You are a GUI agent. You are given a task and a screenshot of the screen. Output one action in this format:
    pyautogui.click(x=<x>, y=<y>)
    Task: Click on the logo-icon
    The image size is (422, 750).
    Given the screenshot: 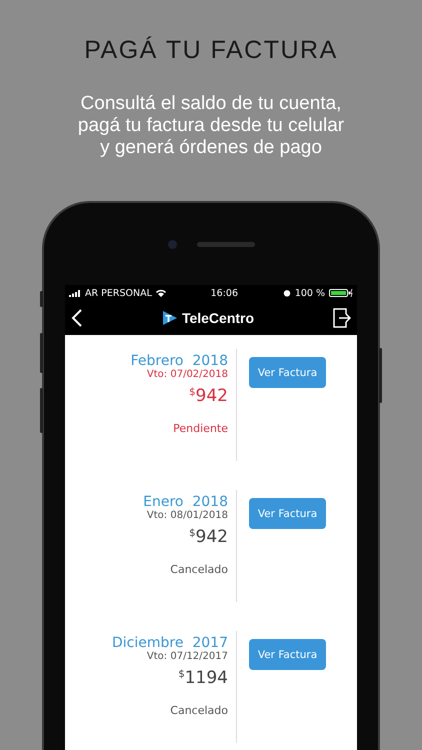 What is the action you would take?
    pyautogui.click(x=170, y=318)
    